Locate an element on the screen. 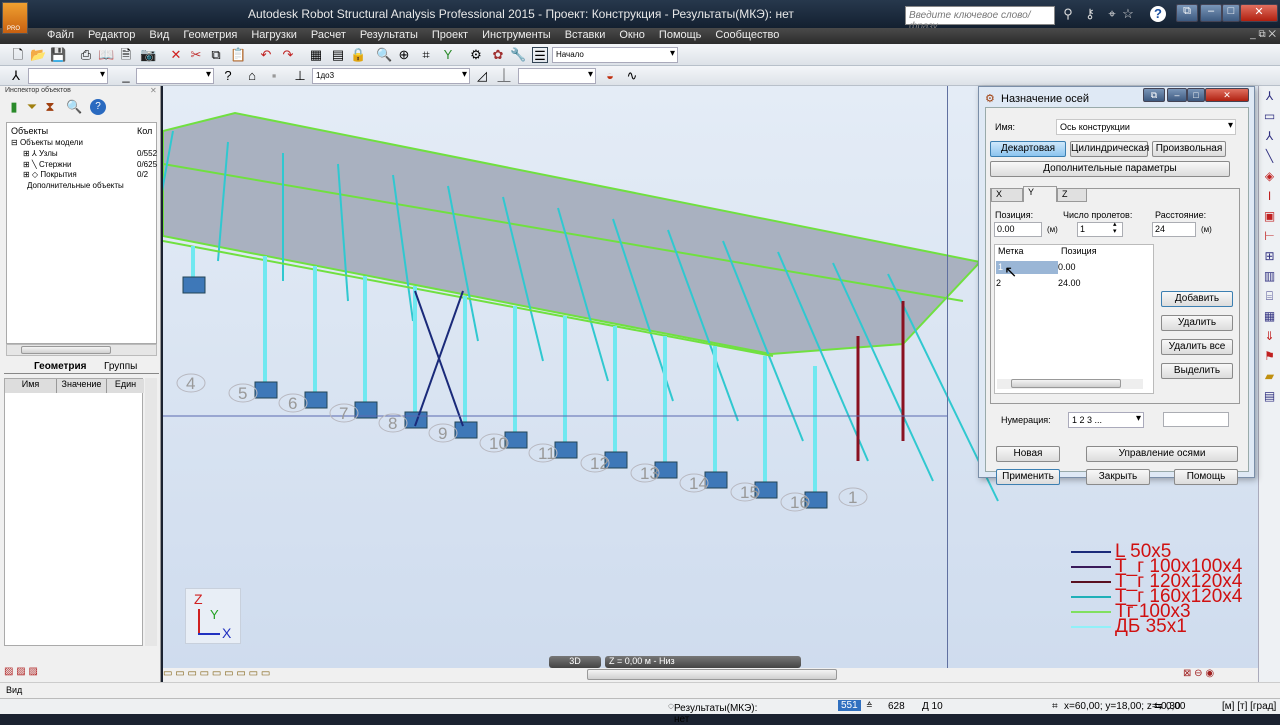 This screenshot has height=725, width=1280. axis-name-select: Ось конструкции is located at coordinates (1146, 127).